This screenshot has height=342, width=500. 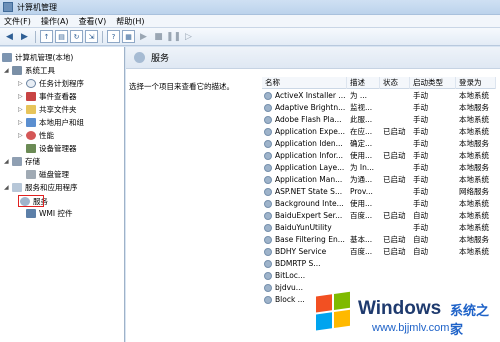 I want to click on back-arrow-icon: ◀, so click(x=9, y=36).